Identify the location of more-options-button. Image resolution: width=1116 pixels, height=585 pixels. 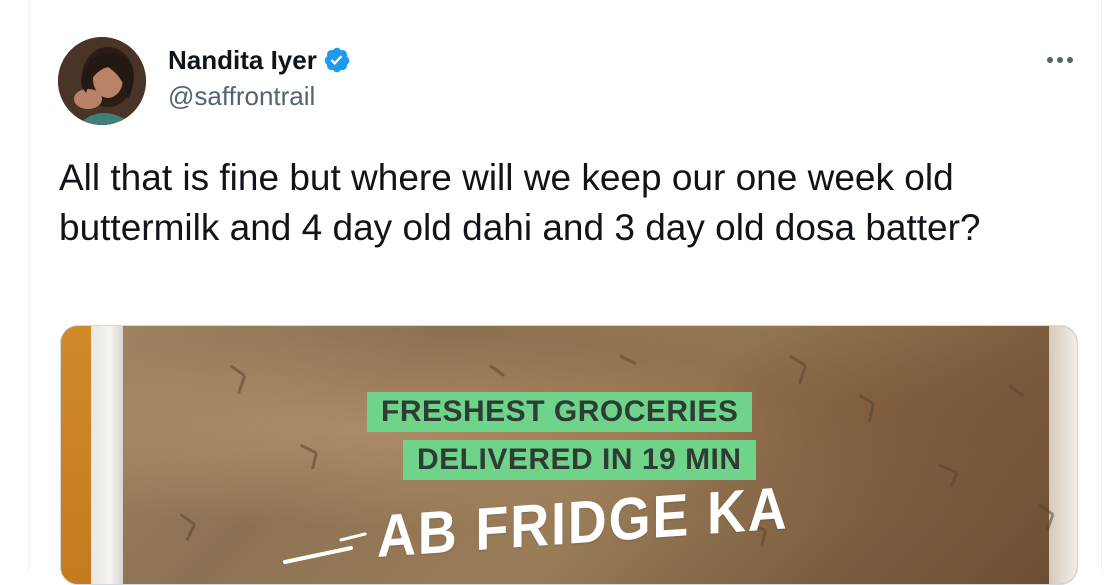
(1060, 60).